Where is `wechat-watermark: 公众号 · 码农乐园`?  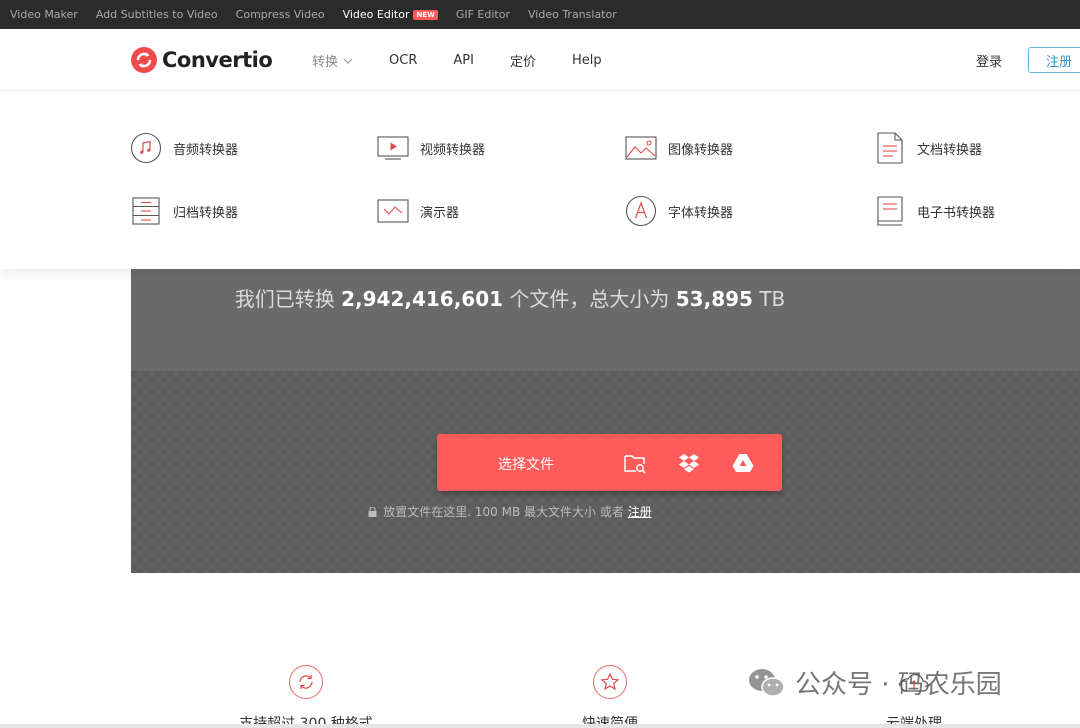 wechat-watermark: 公众号 · 码农乐园 is located at coordinates (874, 682).